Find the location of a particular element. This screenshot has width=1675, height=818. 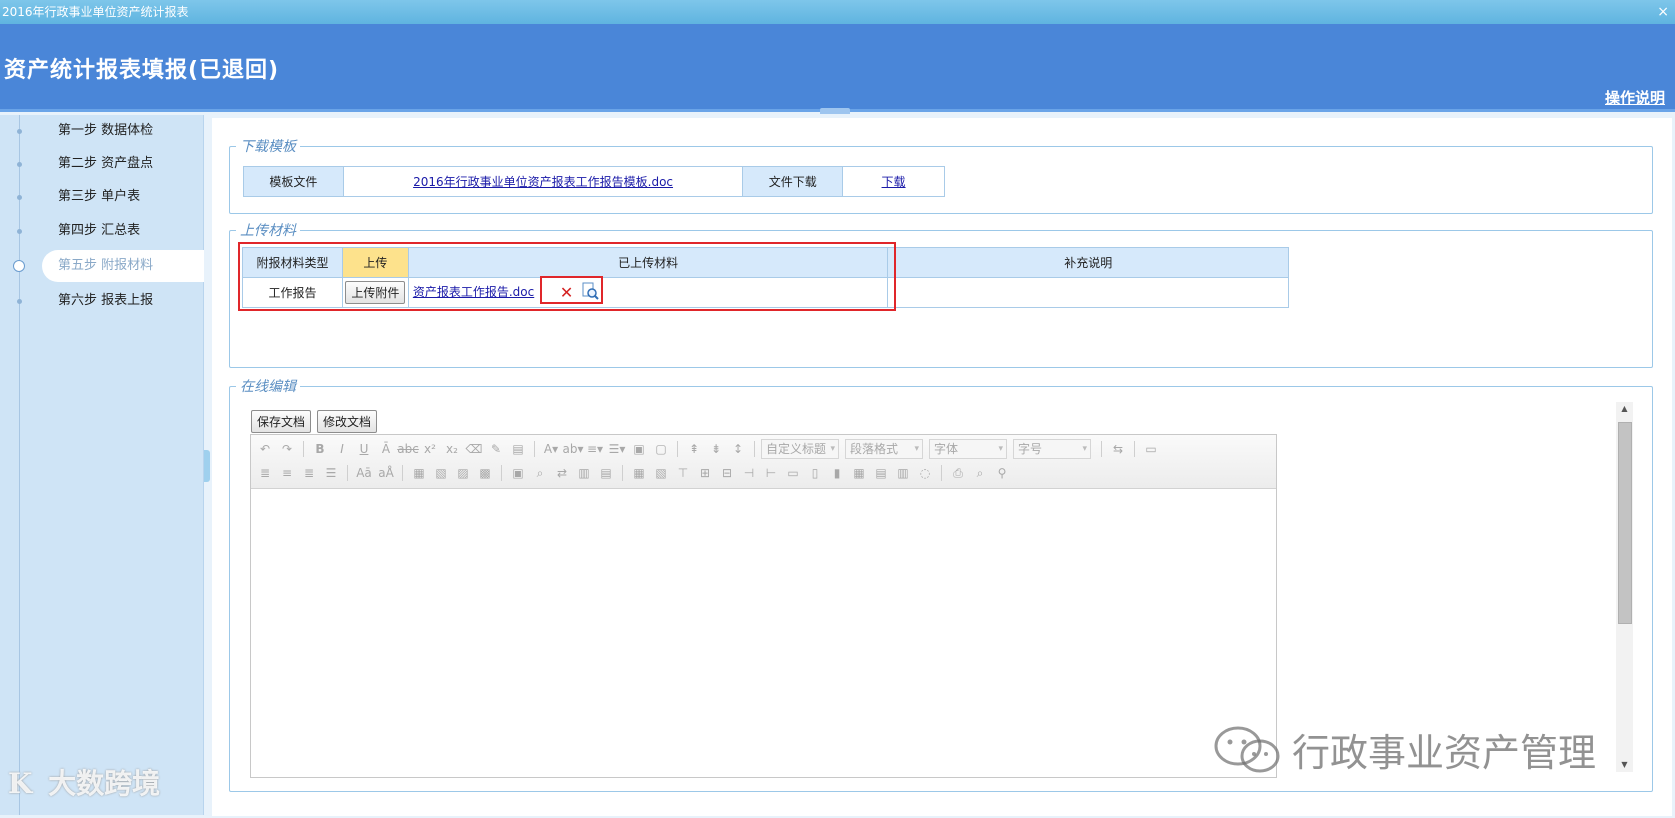

insert-col-icon: ⊣ is located at coordinates (749, 473).